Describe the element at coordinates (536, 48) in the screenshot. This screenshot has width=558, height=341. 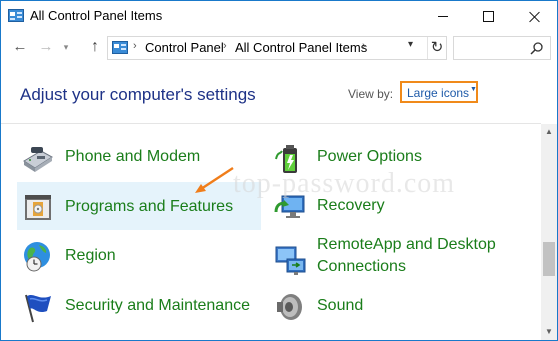
I see `search-icon` at that location.